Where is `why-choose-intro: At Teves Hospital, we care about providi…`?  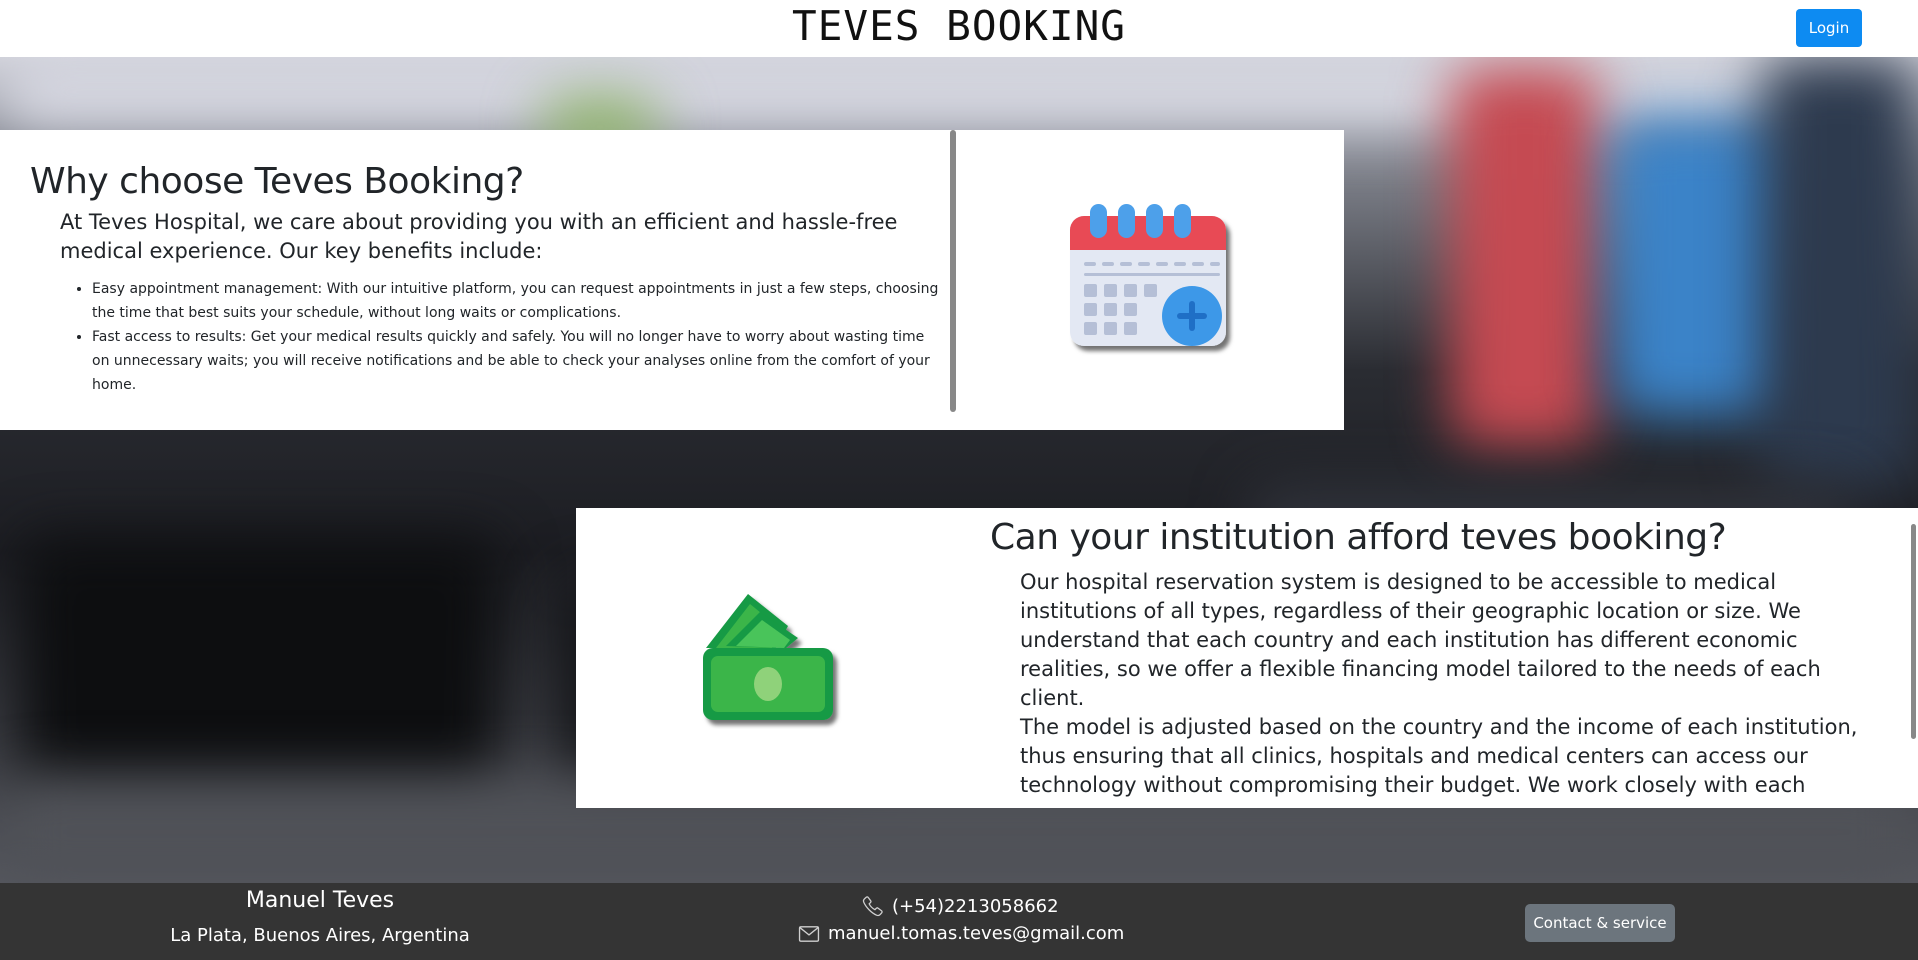
why-choose-intro: At Teves Hospital, we care about providi… is located at coordinates (479, 236).